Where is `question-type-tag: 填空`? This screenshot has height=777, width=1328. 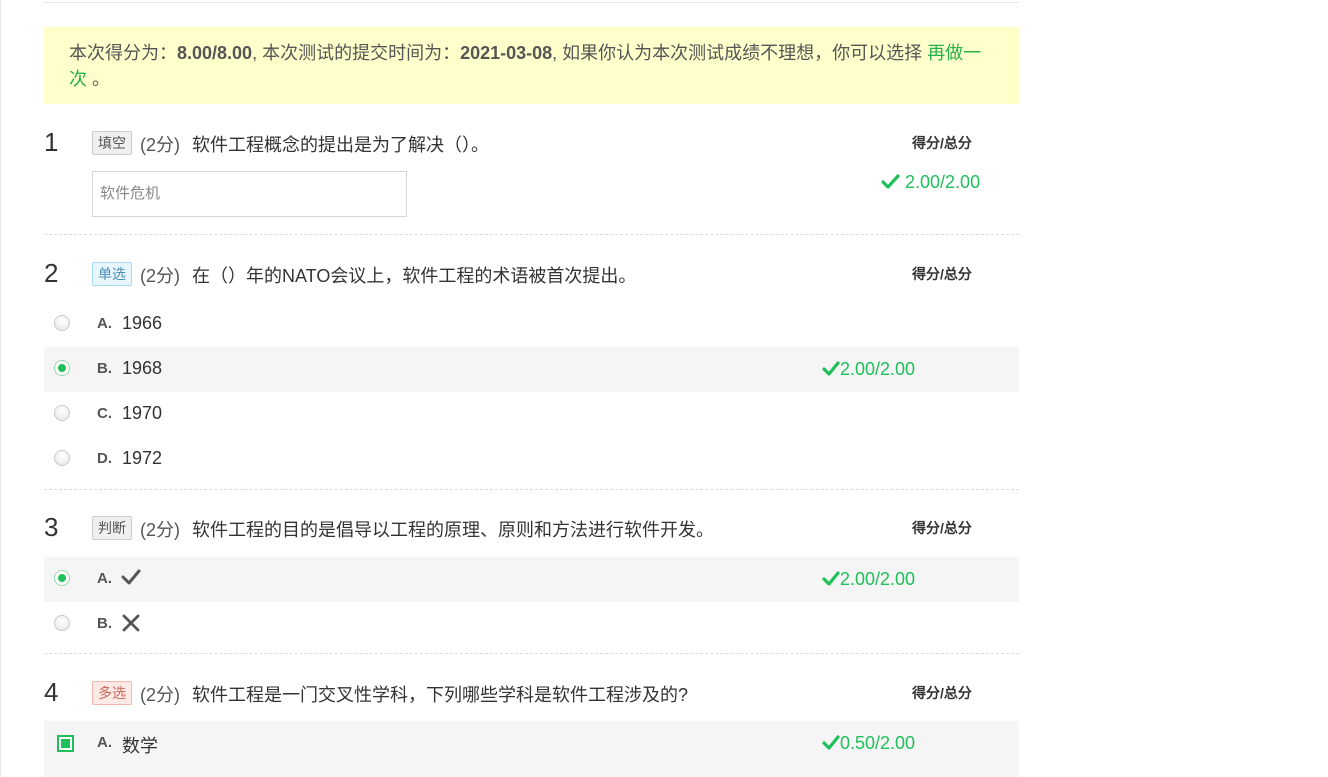
question-type-tag: 填空 is located at coordinates (112, 143).